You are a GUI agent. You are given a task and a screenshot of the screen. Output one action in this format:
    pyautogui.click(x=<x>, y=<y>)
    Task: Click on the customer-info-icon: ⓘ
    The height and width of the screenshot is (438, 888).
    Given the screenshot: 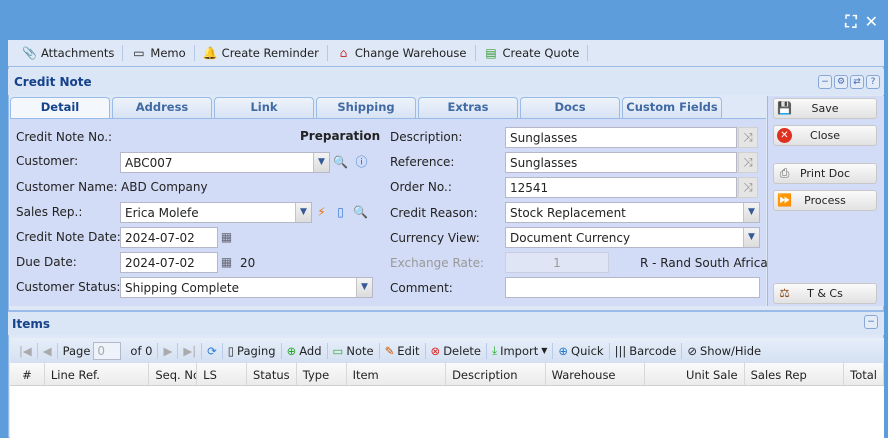 What is the action you would take?
    pyautogui.click(x=361, y=162)
    